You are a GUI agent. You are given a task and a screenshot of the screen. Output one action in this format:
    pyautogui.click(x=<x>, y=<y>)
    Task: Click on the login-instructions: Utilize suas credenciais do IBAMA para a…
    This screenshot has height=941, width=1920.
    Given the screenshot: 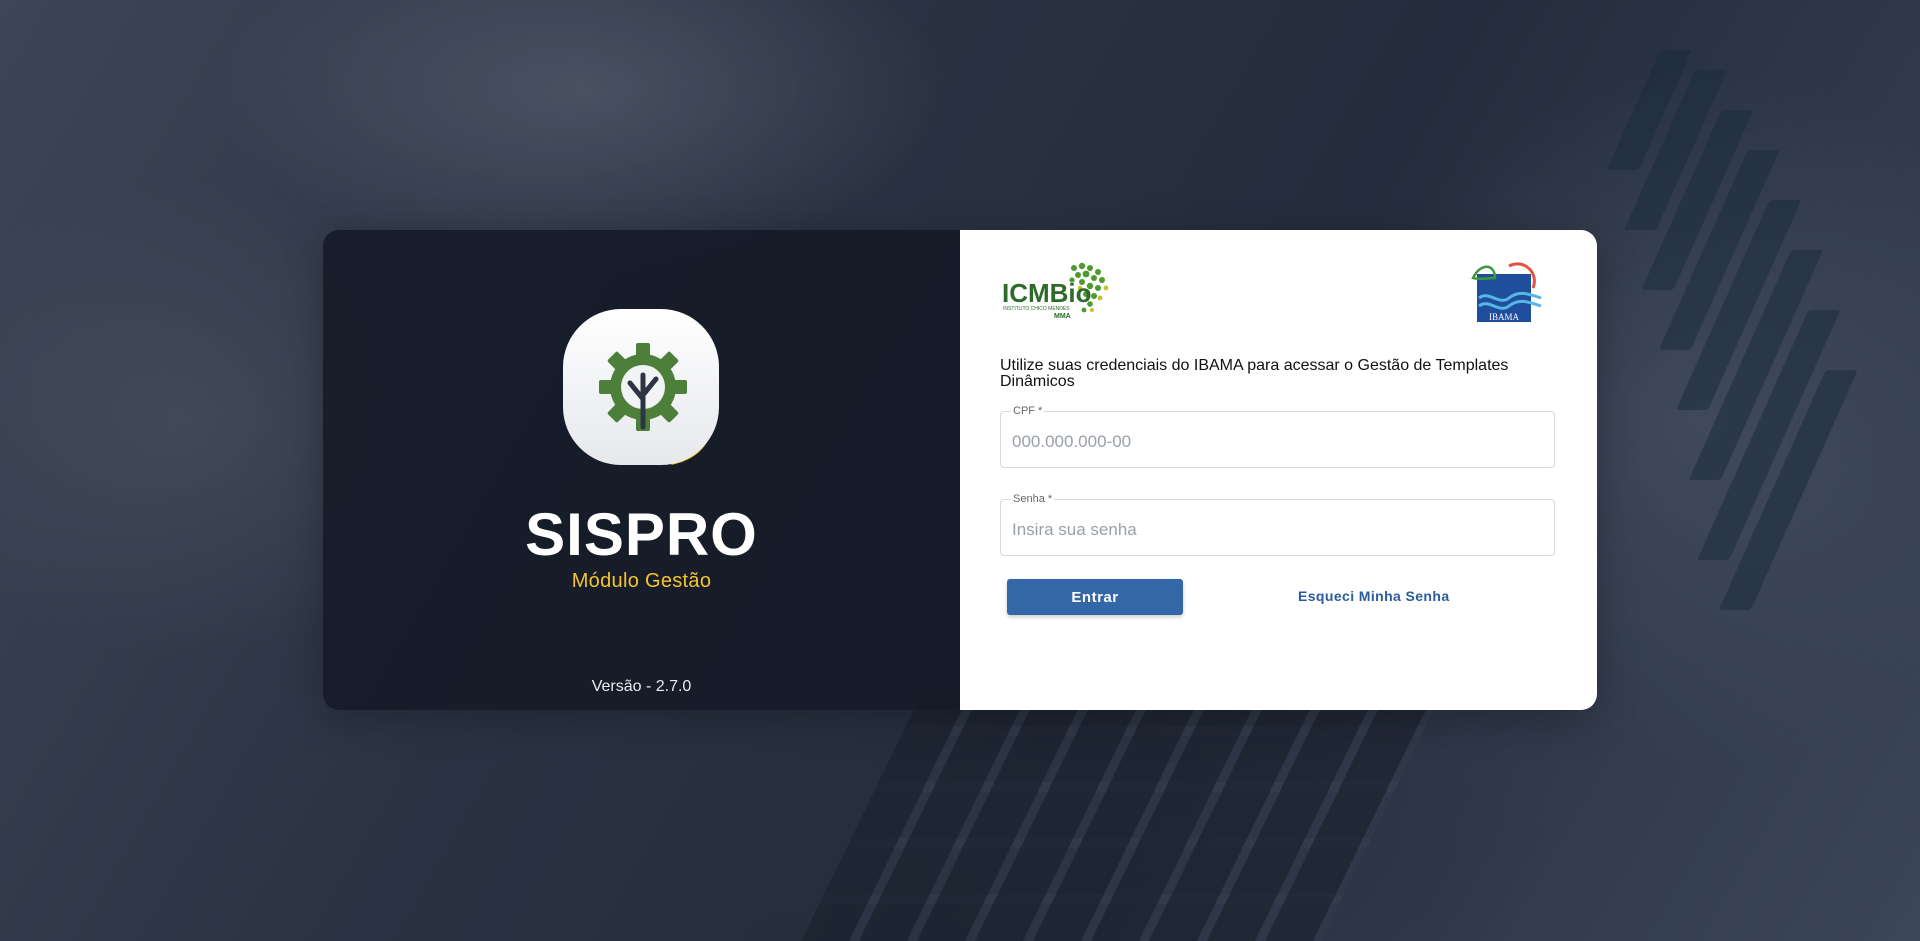 What is the action you would take?
    pyautogui.click(x=1254, y=373)
    